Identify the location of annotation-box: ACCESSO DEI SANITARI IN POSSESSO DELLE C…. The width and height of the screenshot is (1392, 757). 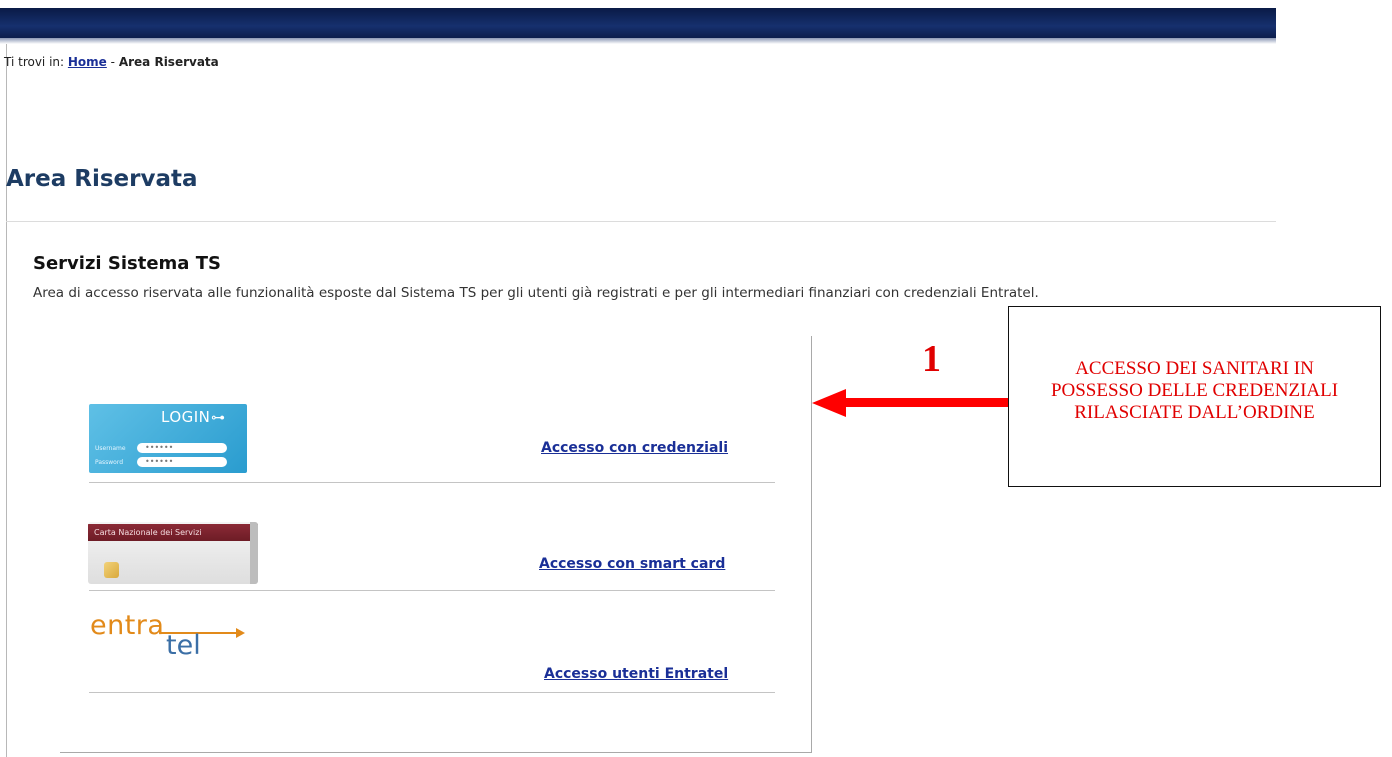
(1194, 396).